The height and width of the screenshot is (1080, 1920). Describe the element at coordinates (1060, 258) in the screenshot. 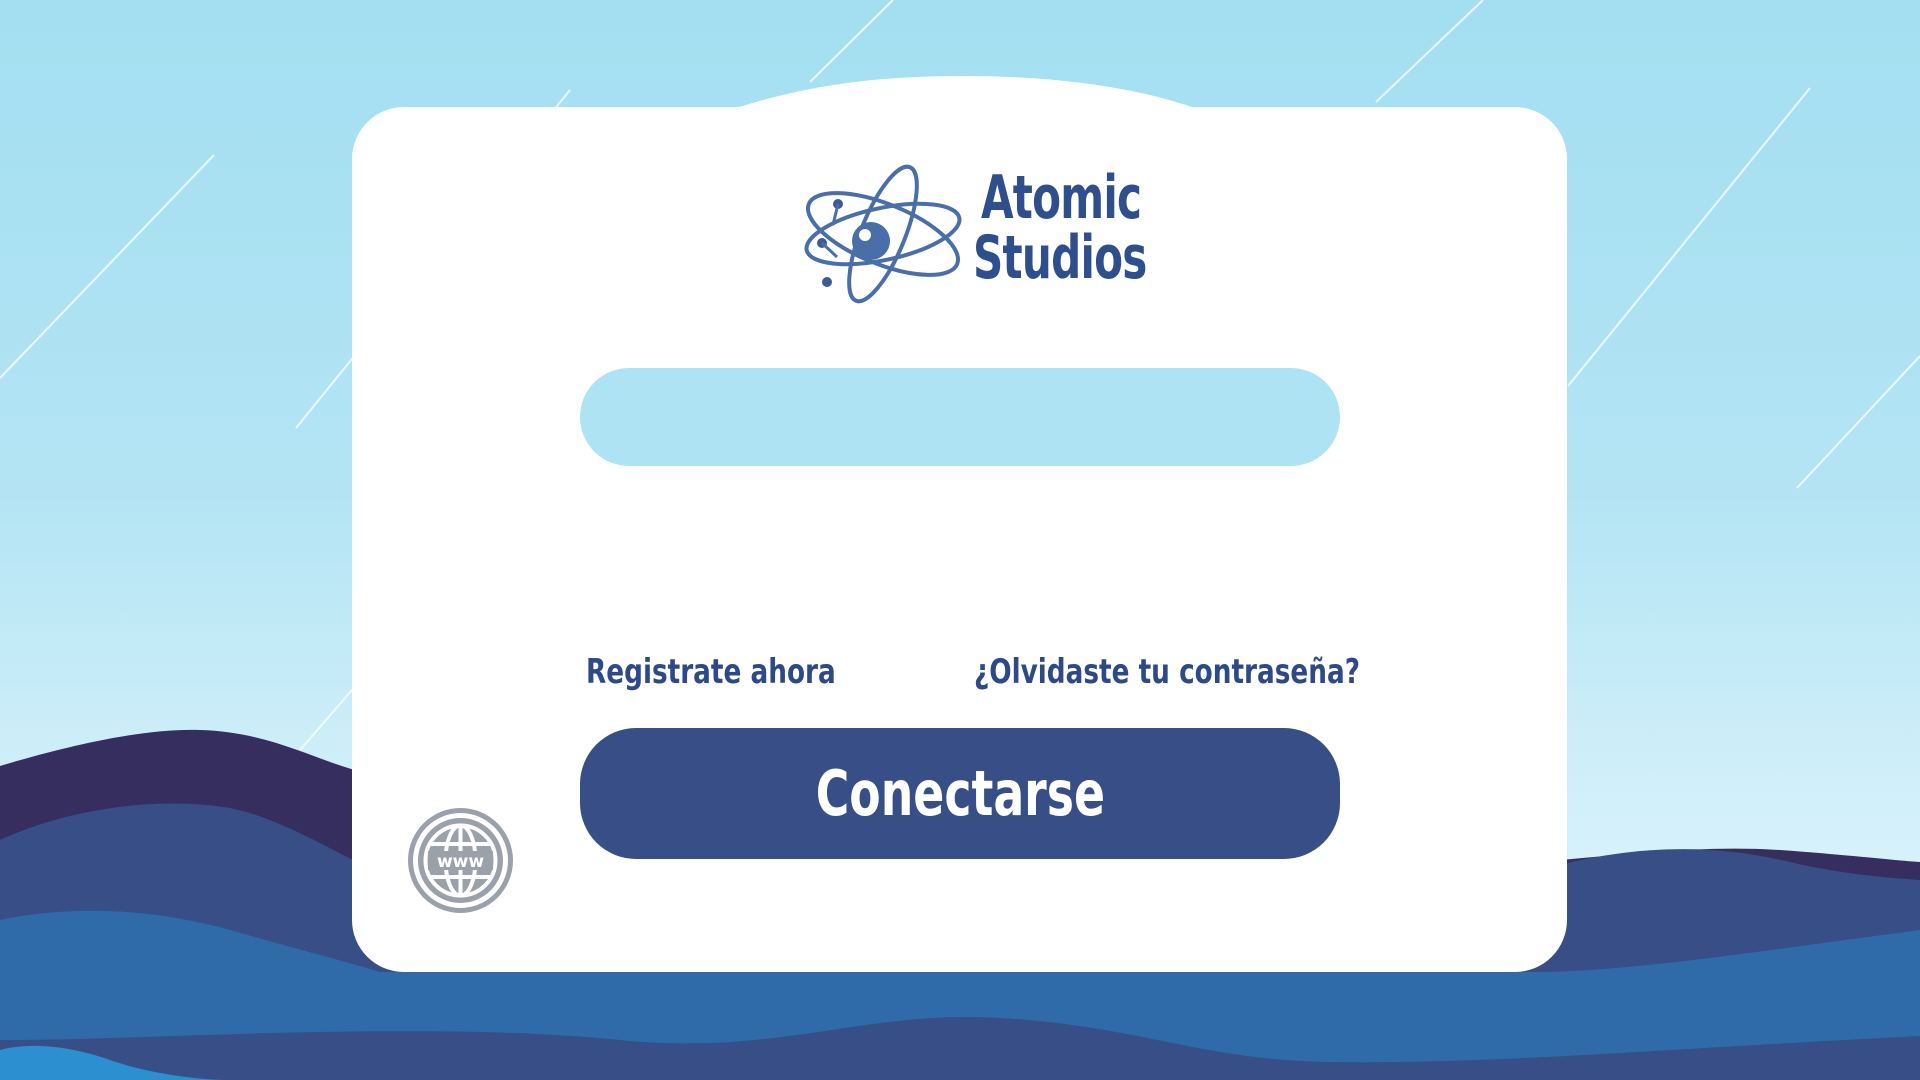

I see `brand-name-line2: Studios` at that location.